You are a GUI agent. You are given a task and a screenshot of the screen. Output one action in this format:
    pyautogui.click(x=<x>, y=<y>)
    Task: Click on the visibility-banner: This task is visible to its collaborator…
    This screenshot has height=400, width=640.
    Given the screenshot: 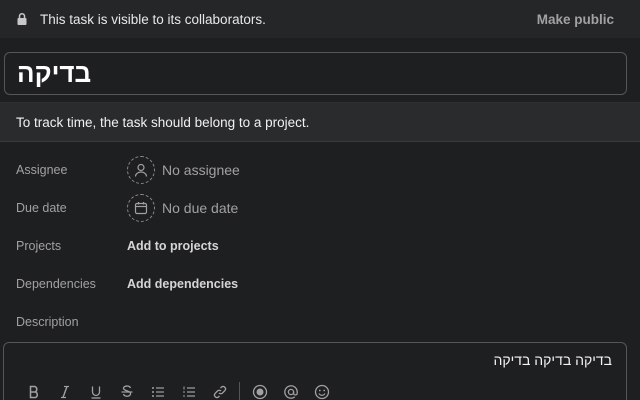 What is the action you would take?
    pyautogui.click(x=320, y=19)
    